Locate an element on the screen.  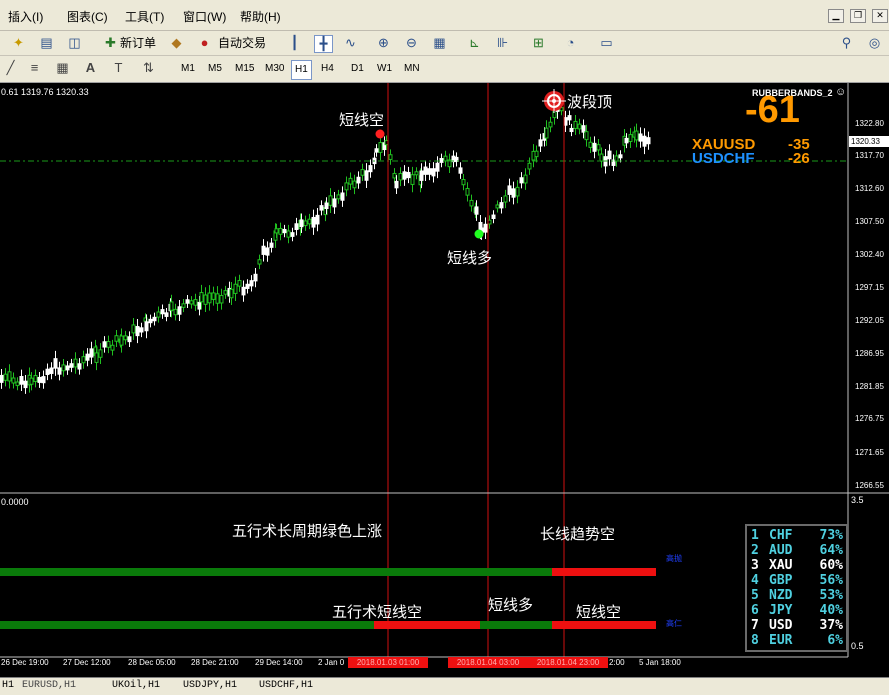
menu-charts: 图表(C) is located at coordinates (87, 16).